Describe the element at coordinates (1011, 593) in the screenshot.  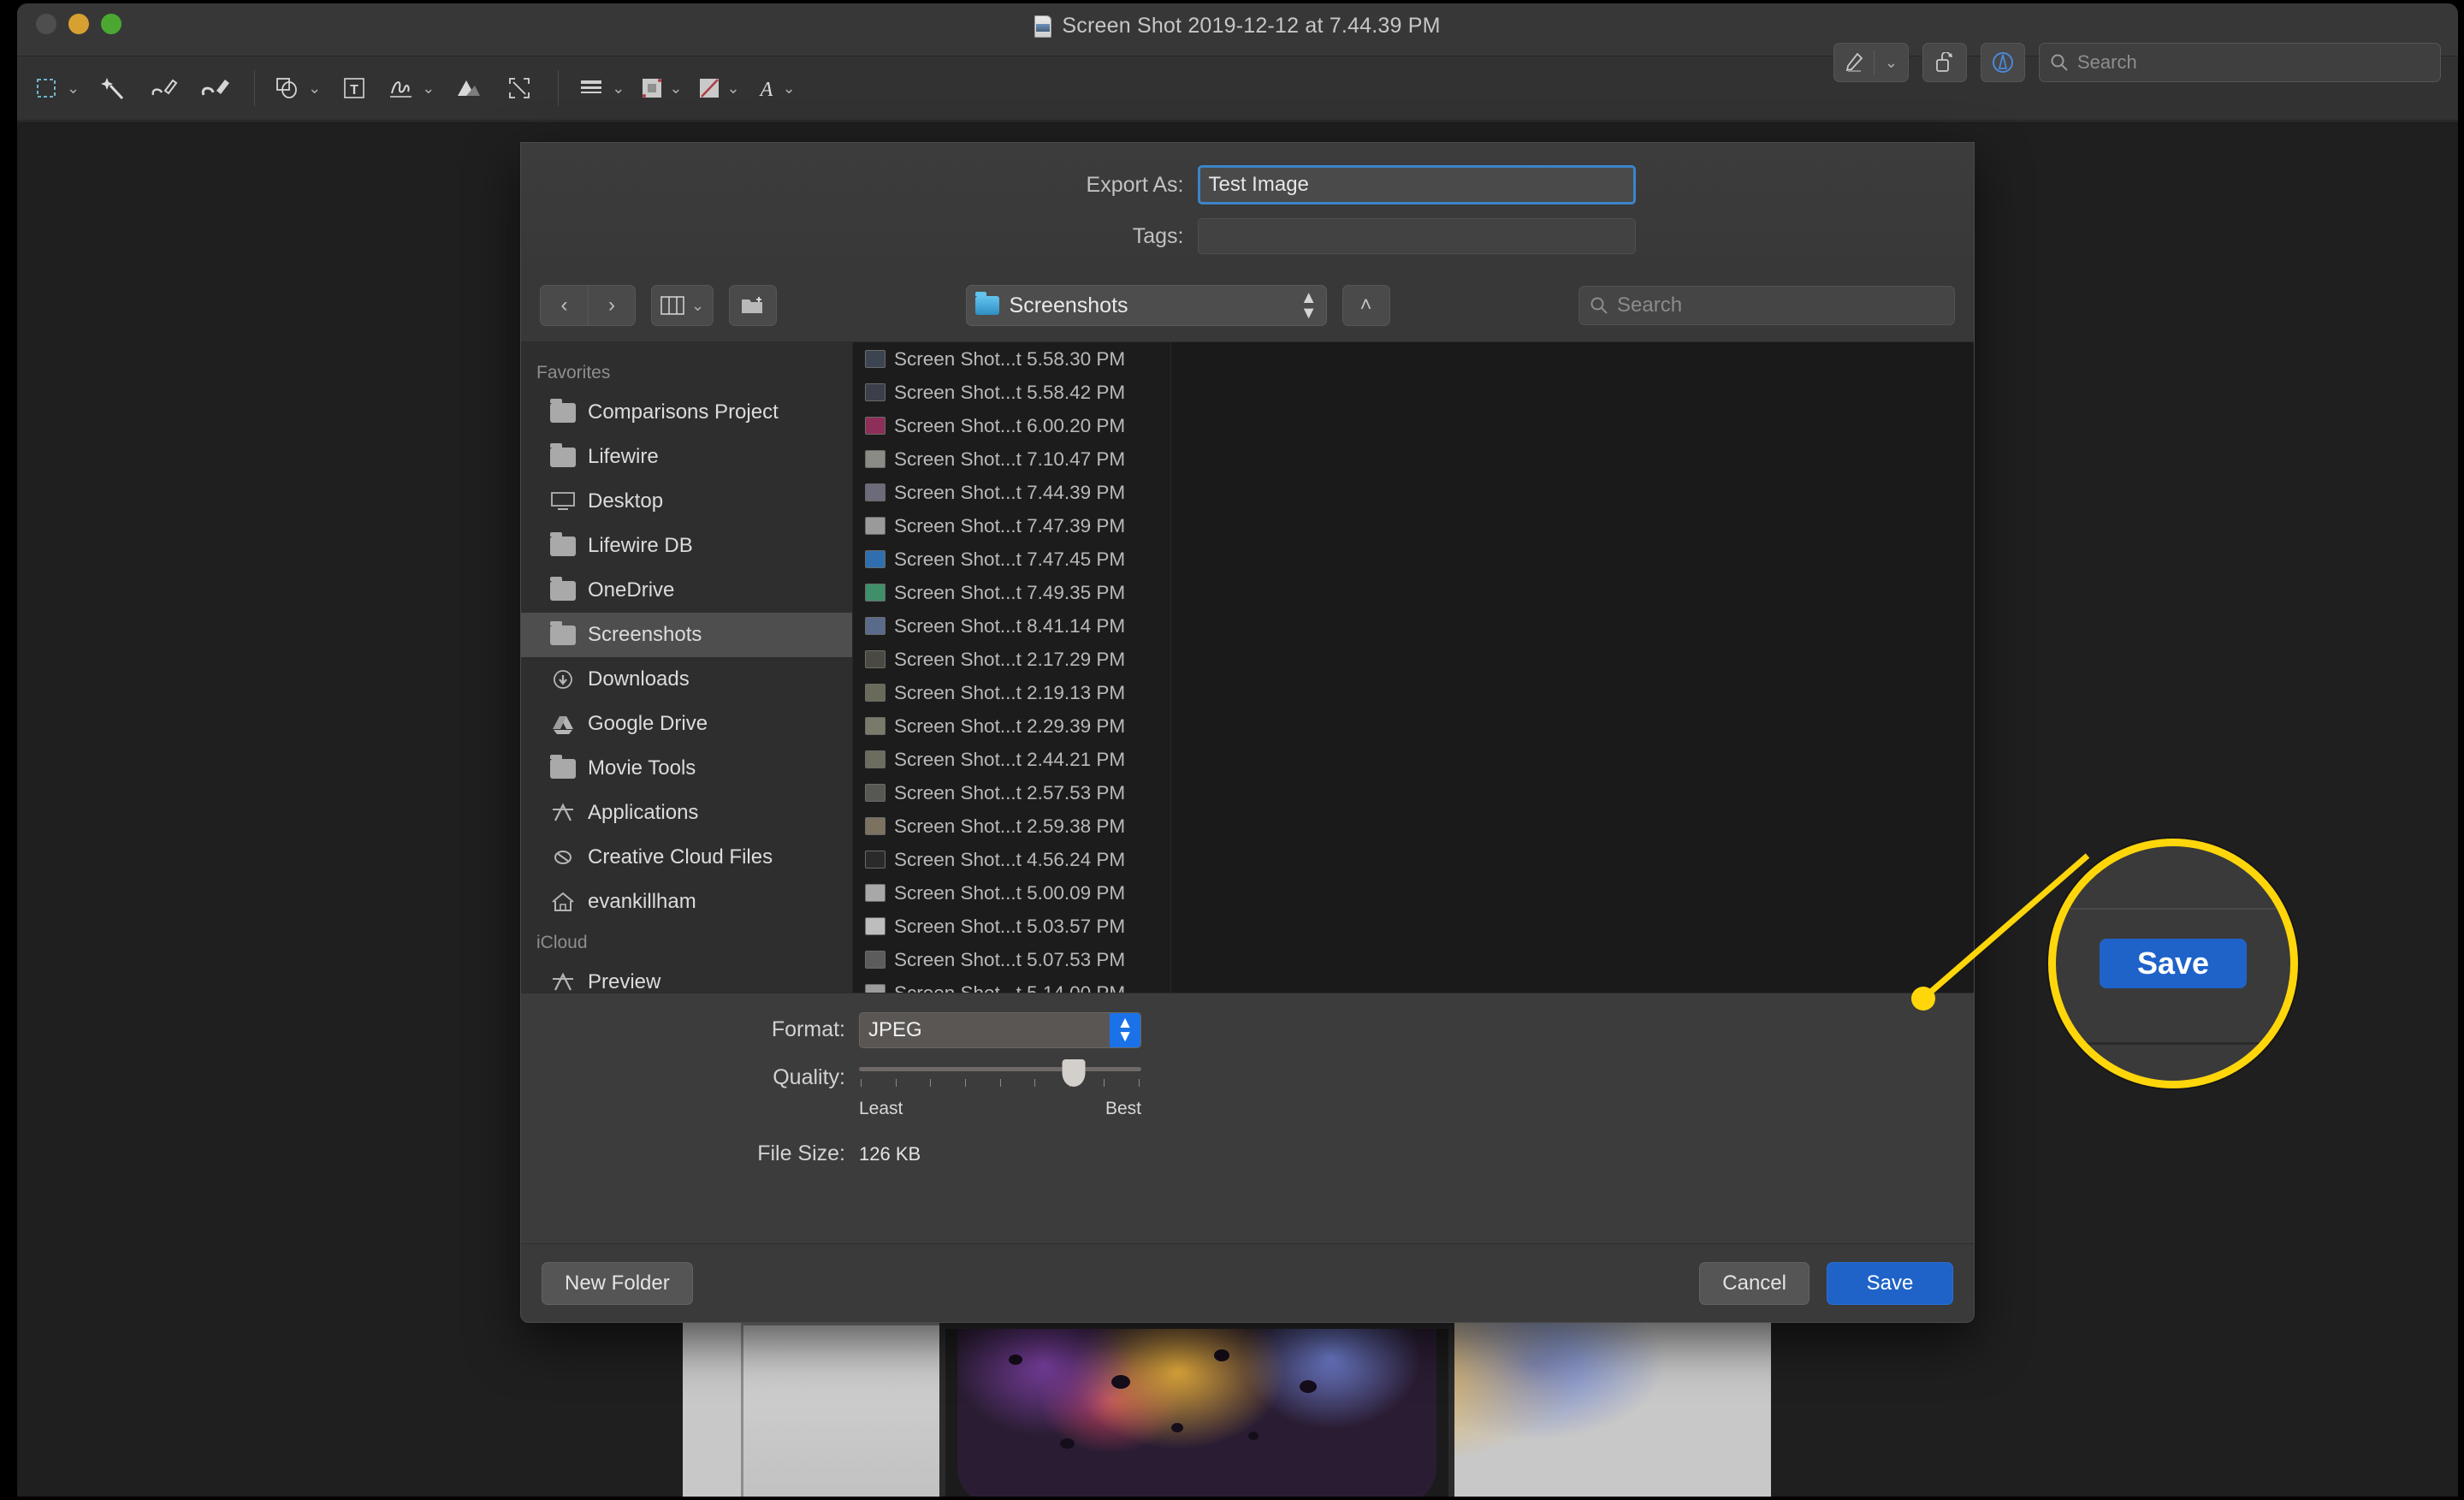
I see `file-list-item: Screen Shot...t 7.49.35 PM` at that location.